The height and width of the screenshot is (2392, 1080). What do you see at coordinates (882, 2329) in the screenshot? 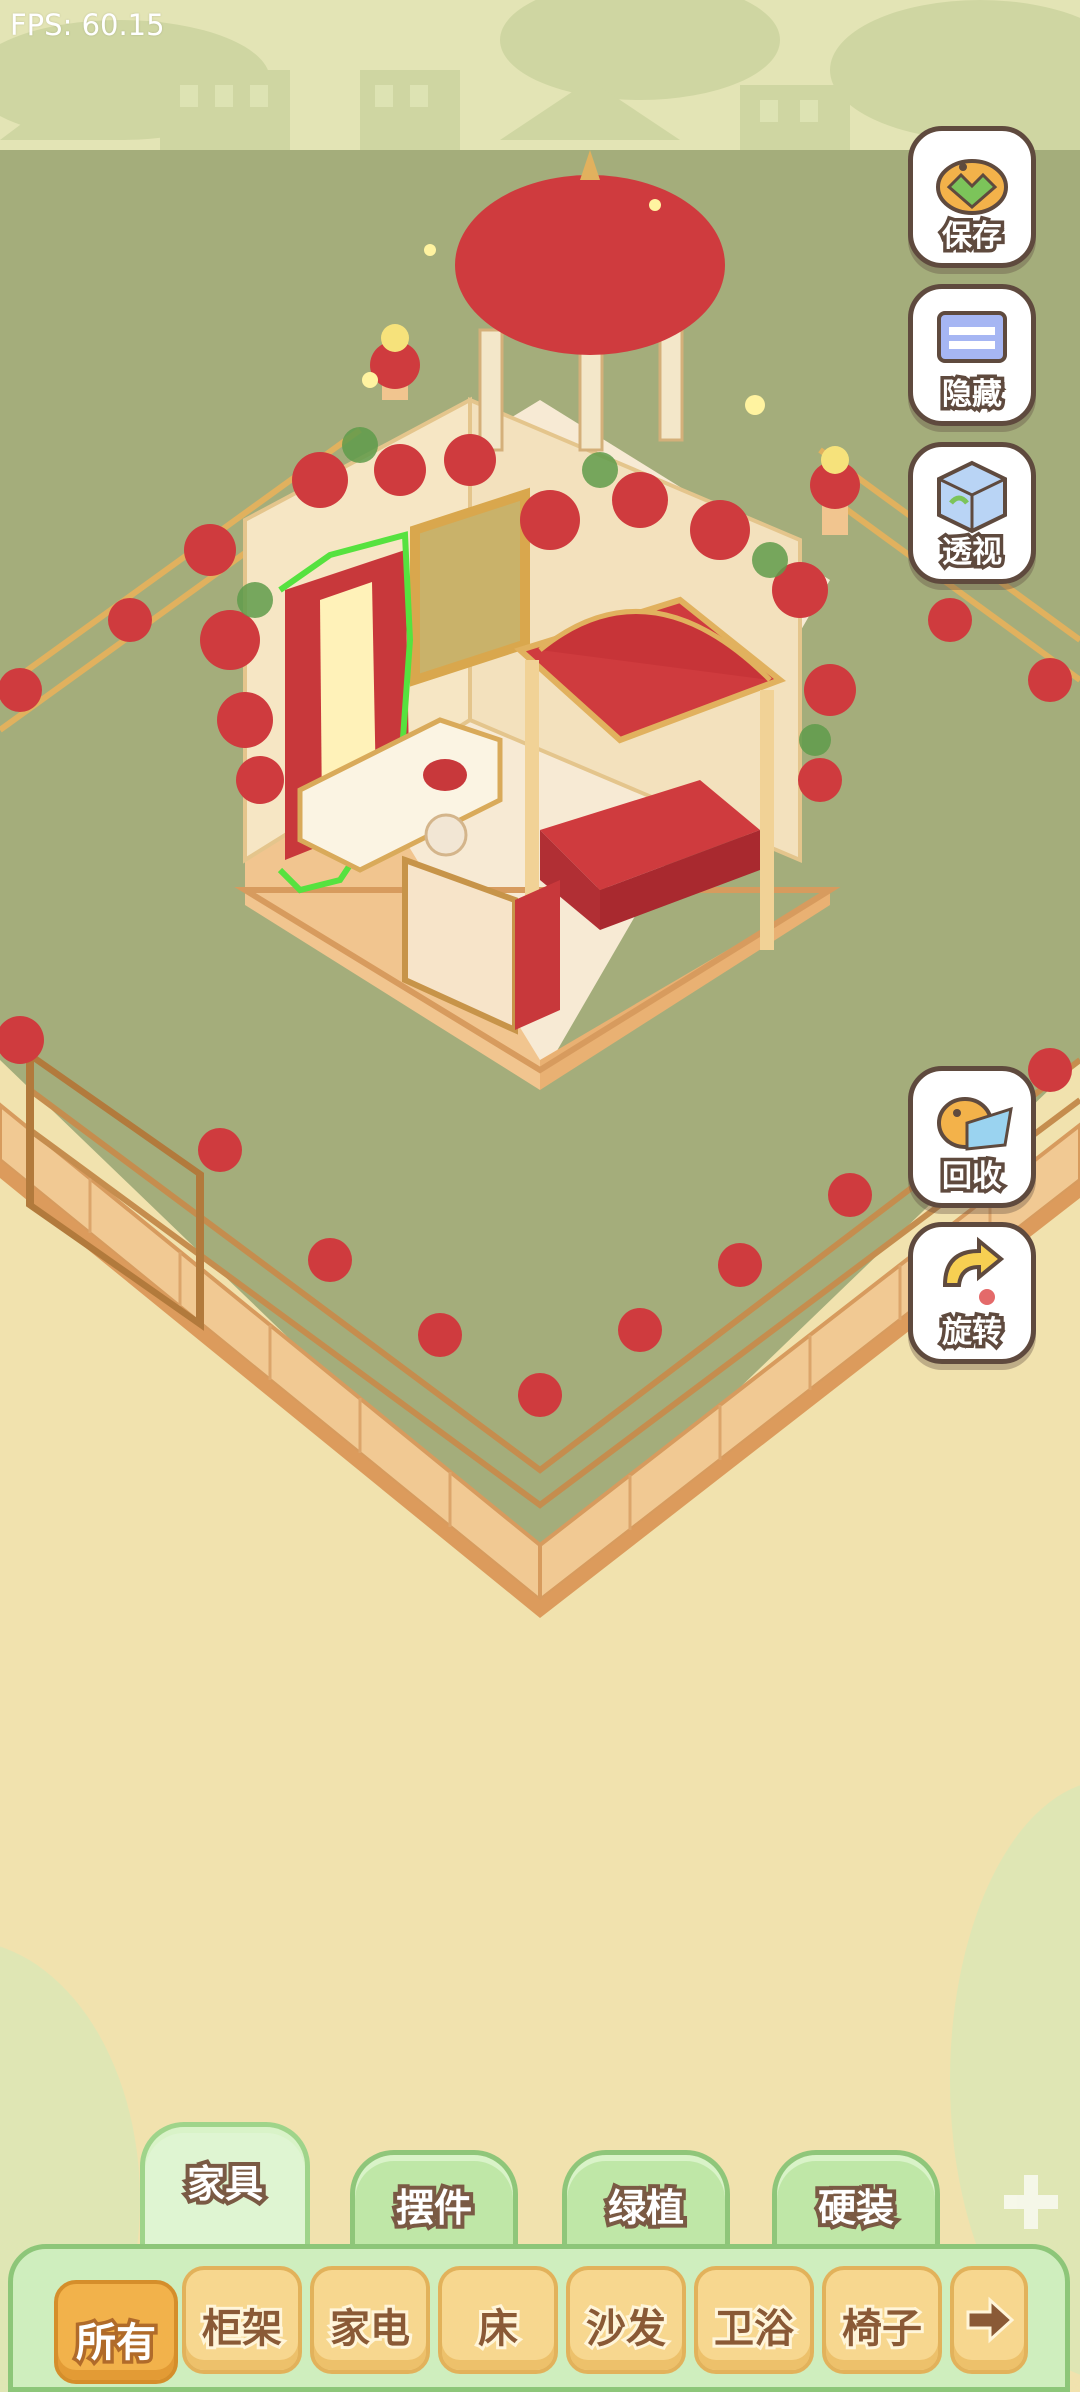
I see `category-chair-label: 椅子` at bounding box center [882, 2329].